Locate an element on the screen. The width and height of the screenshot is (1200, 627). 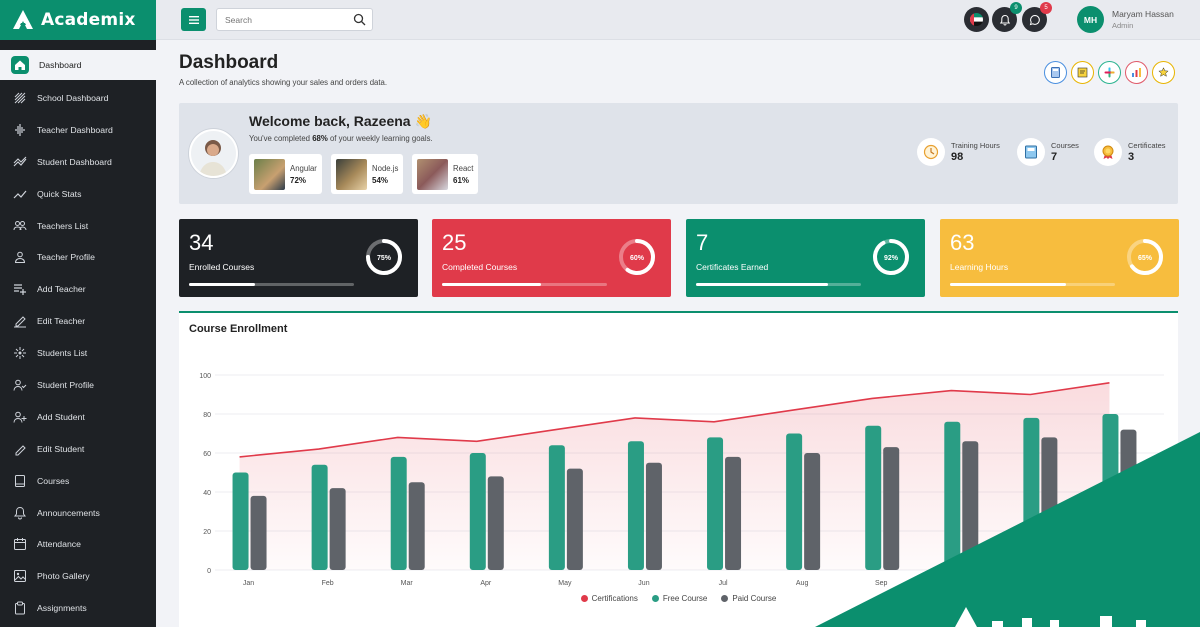
slack-icon is located at coordinates (1109, 72).